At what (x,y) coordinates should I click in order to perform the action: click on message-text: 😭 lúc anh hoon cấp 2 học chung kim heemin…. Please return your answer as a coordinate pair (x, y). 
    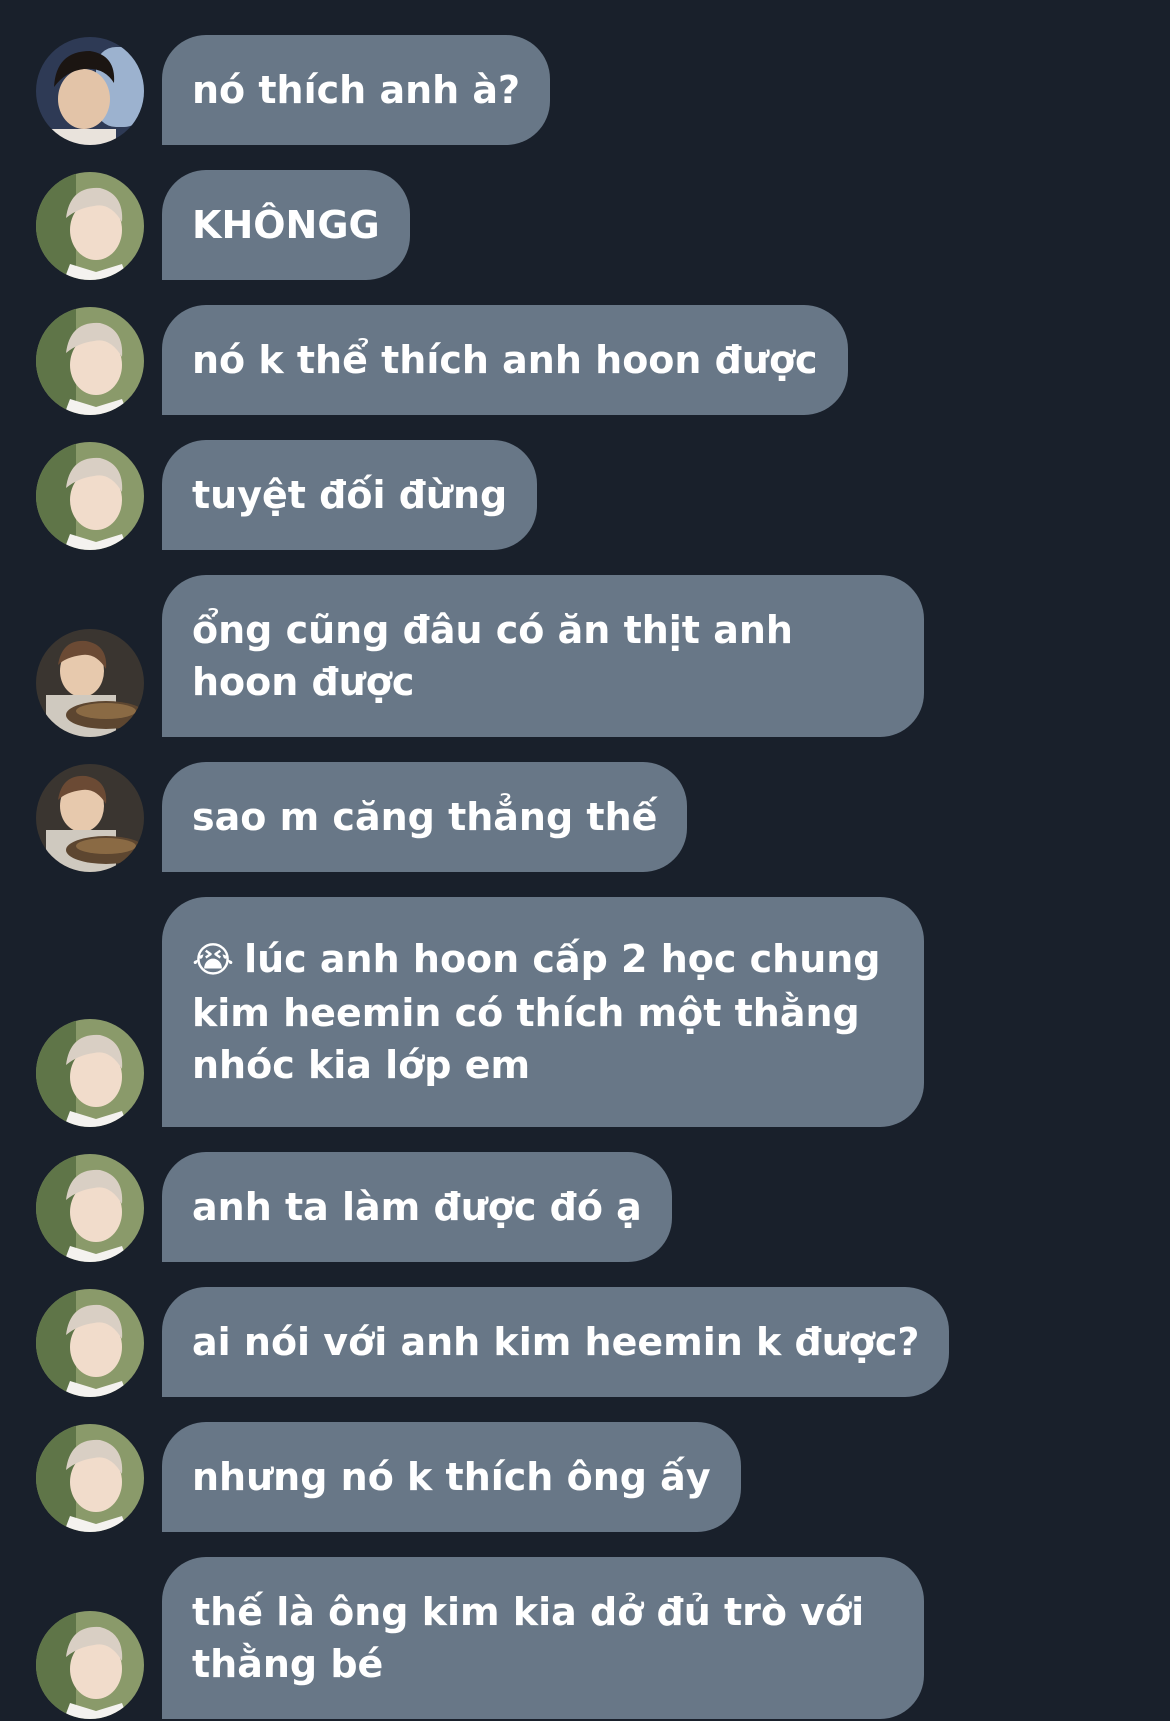
    Looking at the image, I should click on (543, 1012).